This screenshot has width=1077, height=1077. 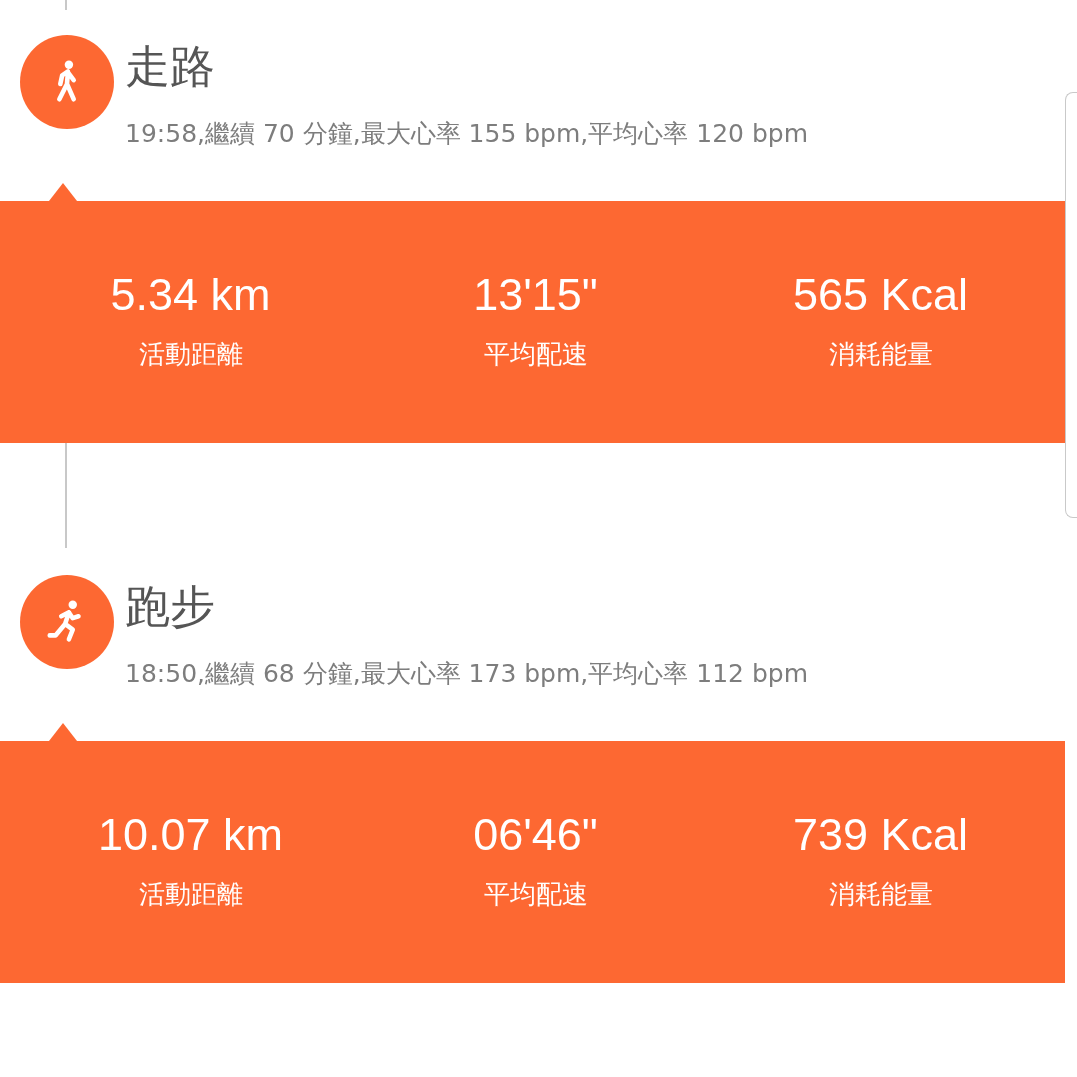 I want to click on stat-value: 5.34 km, so click(x=190, y=295).